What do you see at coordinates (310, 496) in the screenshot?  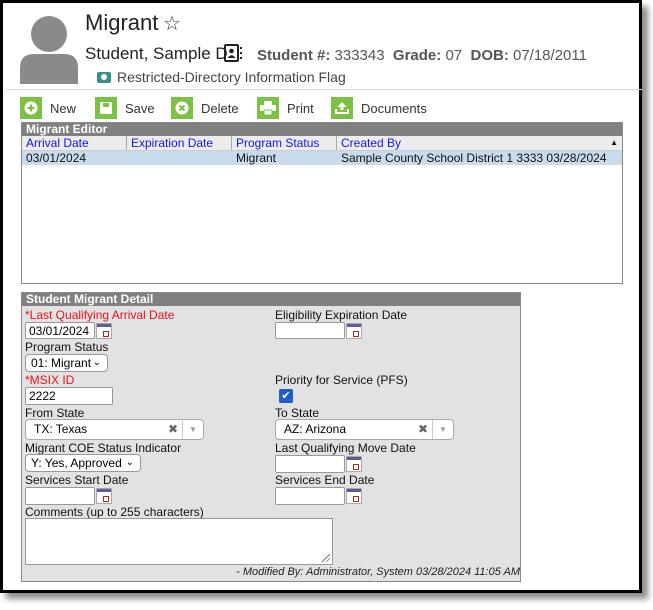 I see `services-end-date-input` at bounding box center [310, 496].